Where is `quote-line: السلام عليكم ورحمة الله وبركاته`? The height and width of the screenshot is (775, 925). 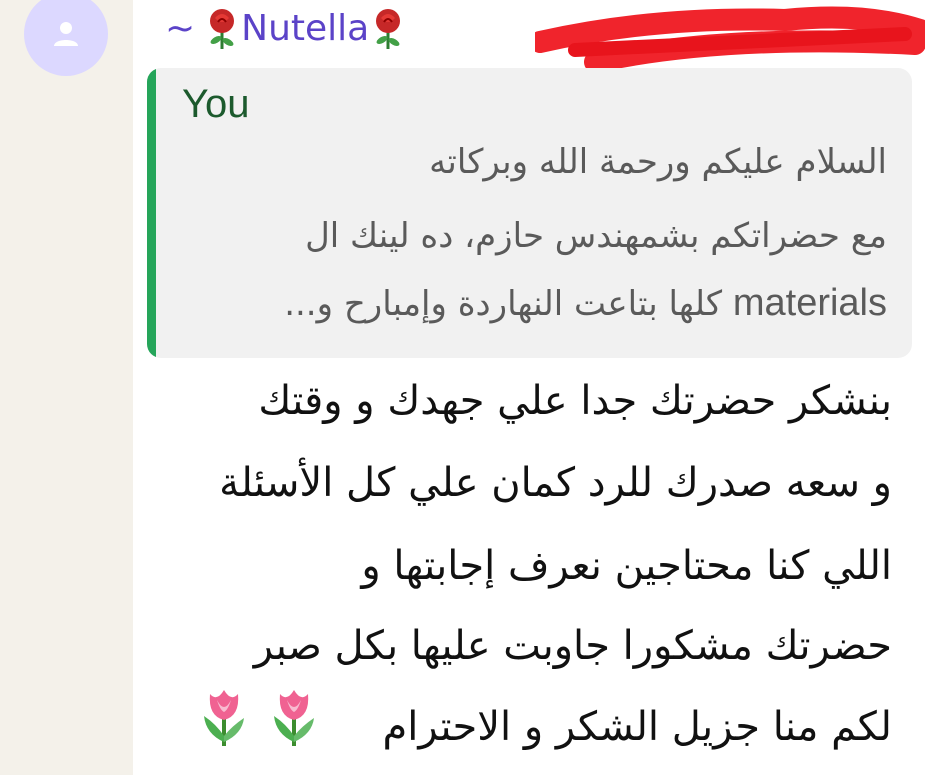 quote-line: السلام عليكم ورحمة الله وبركاته is located at coordinates (658, 162).